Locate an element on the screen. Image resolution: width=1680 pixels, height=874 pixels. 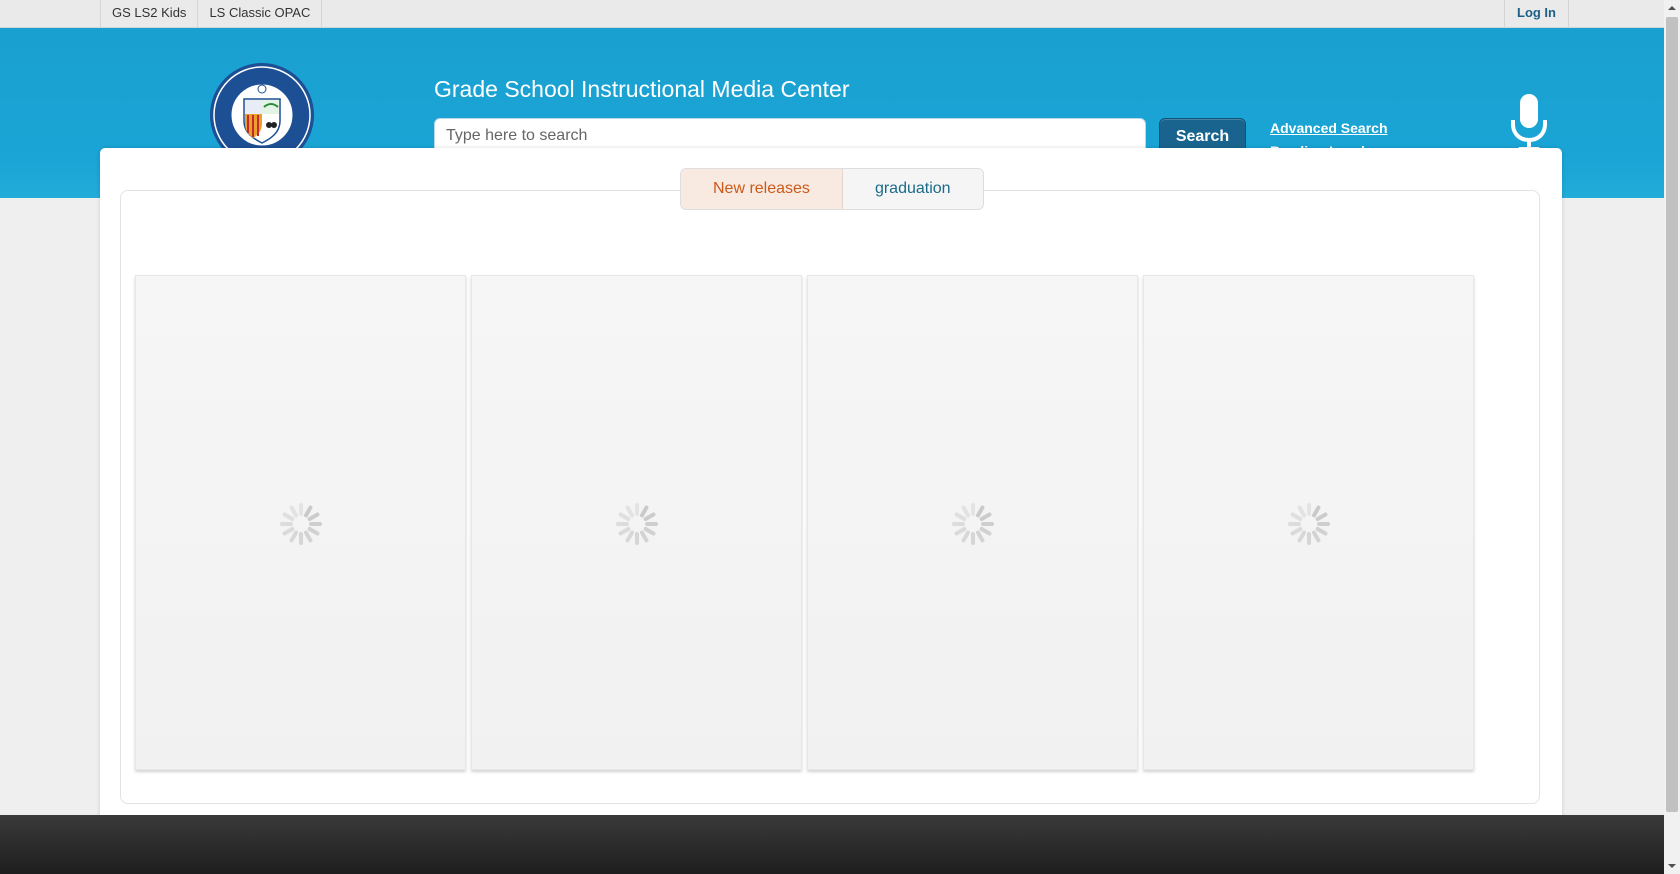
scroll-down-arrow-icon is located at coordinates (1672, 866).